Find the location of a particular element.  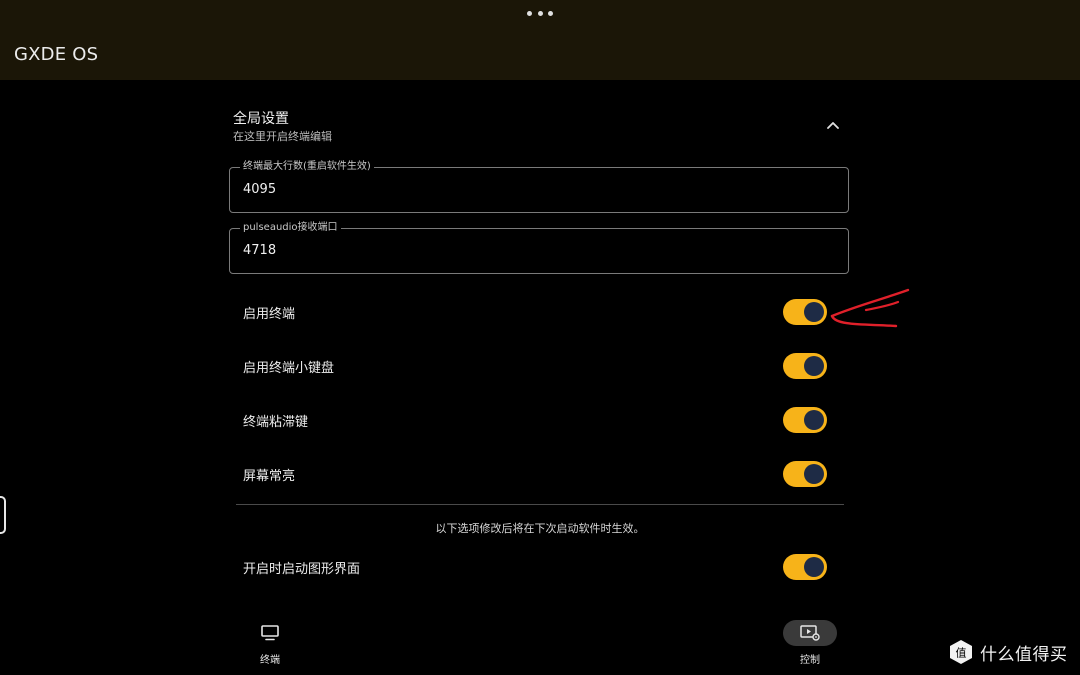

app-title: GXDE OS is located at coordinates (56, 54).